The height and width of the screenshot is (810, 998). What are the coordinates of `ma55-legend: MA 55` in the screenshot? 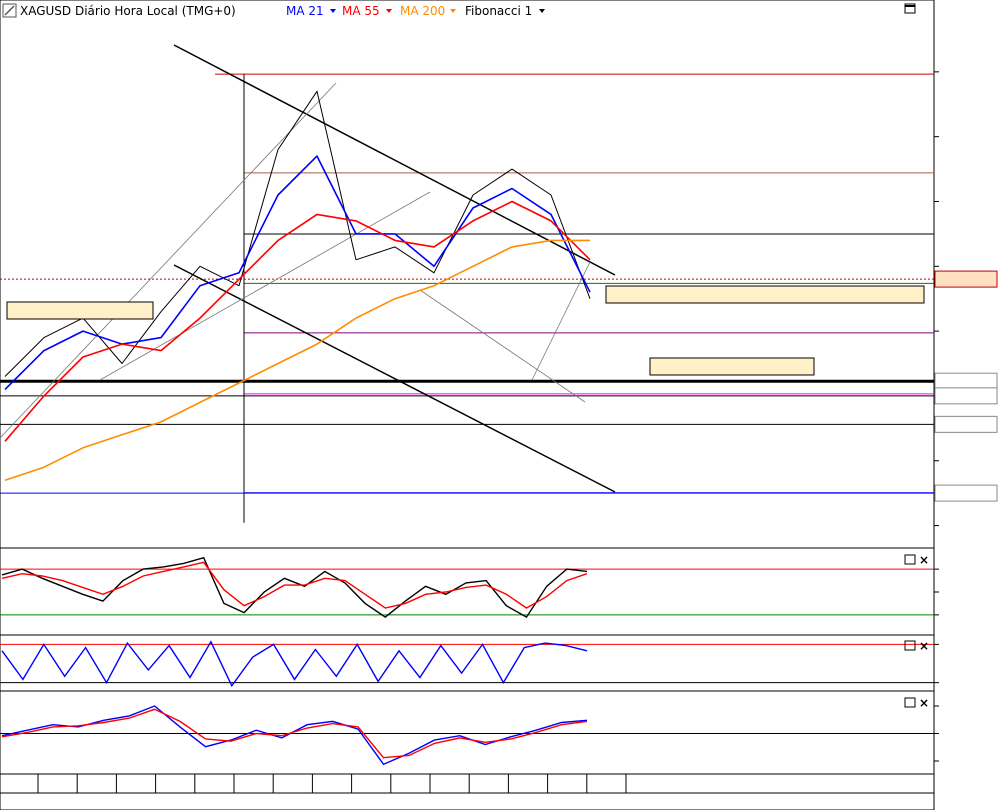 It's located at (361, 11).